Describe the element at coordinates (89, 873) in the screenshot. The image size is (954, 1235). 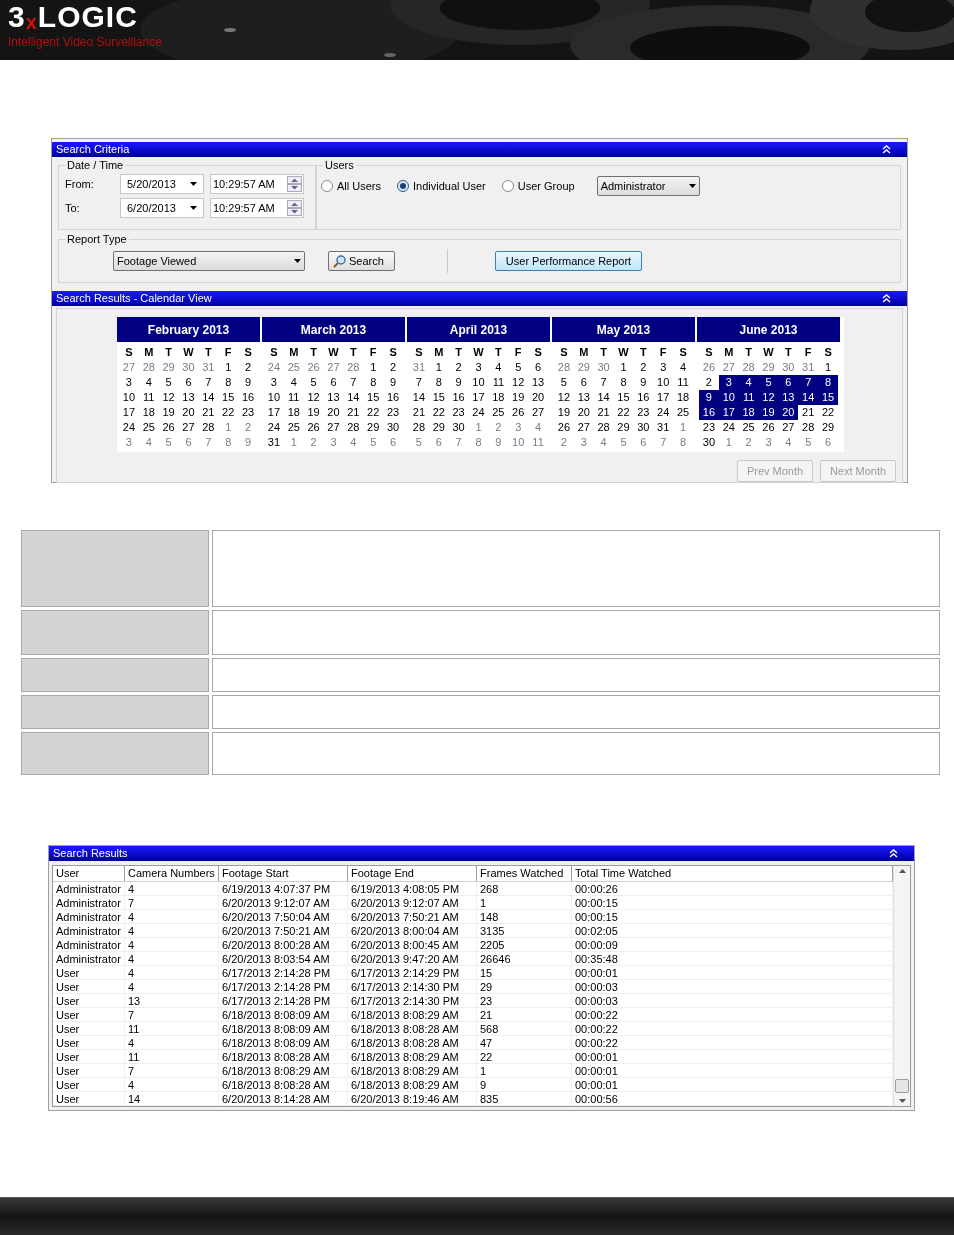
I see `column-header: User` at that location.